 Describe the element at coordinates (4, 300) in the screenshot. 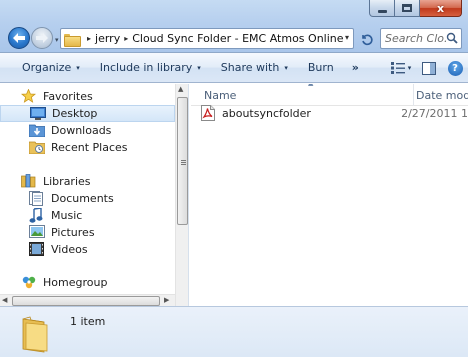

I see `scroll-left-arrow-icon: ◀` at that location.